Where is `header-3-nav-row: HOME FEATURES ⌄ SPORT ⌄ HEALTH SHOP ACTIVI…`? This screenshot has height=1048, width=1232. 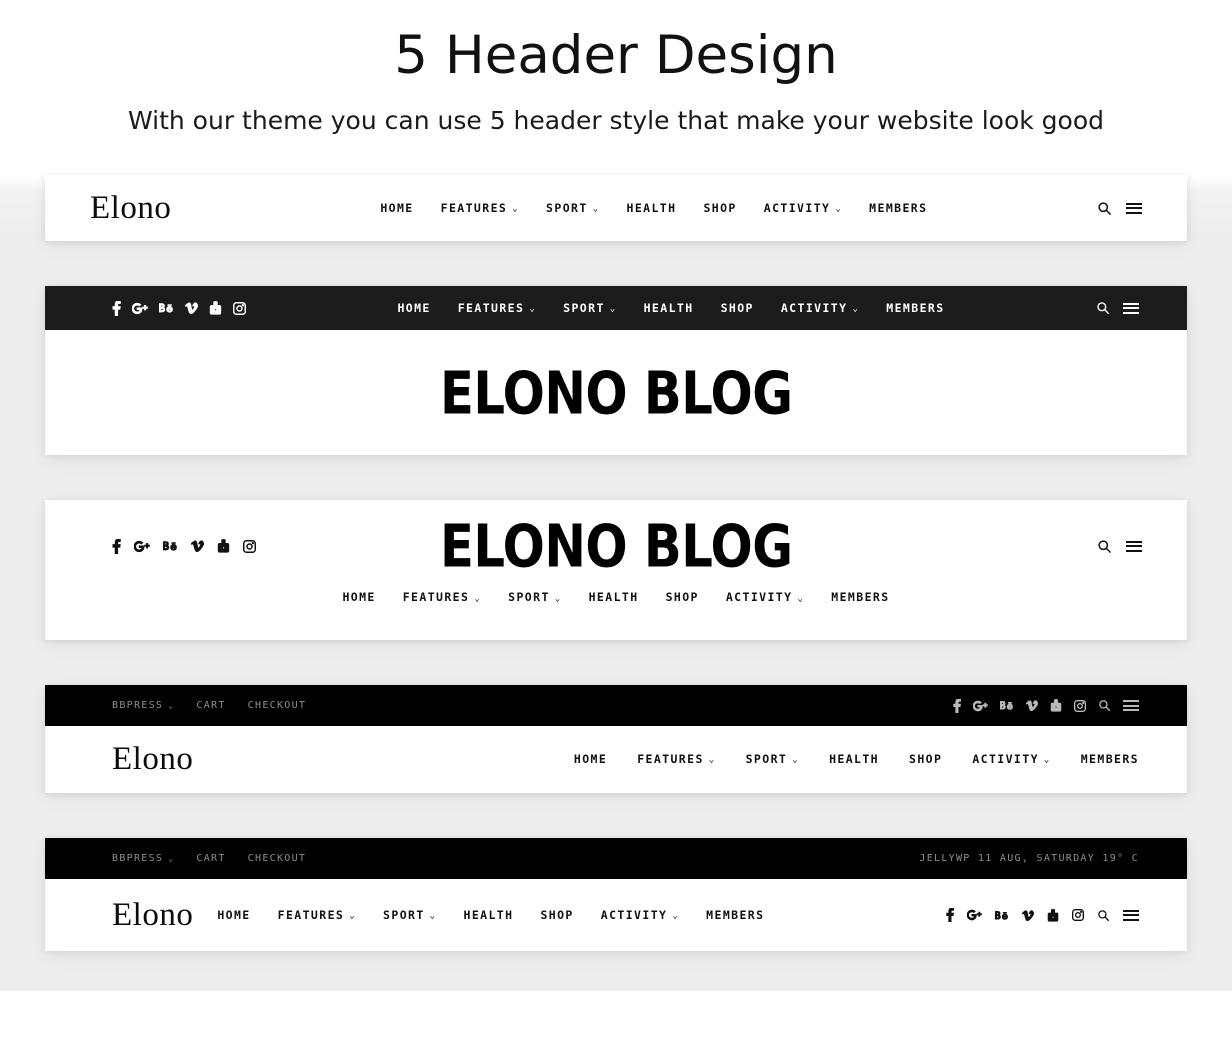
header-3-nav-row: HOME FEATURES ⌄ SPORT ⌄ HEALTH SHOP ACTIVI… is located at coordinates (616, 616).